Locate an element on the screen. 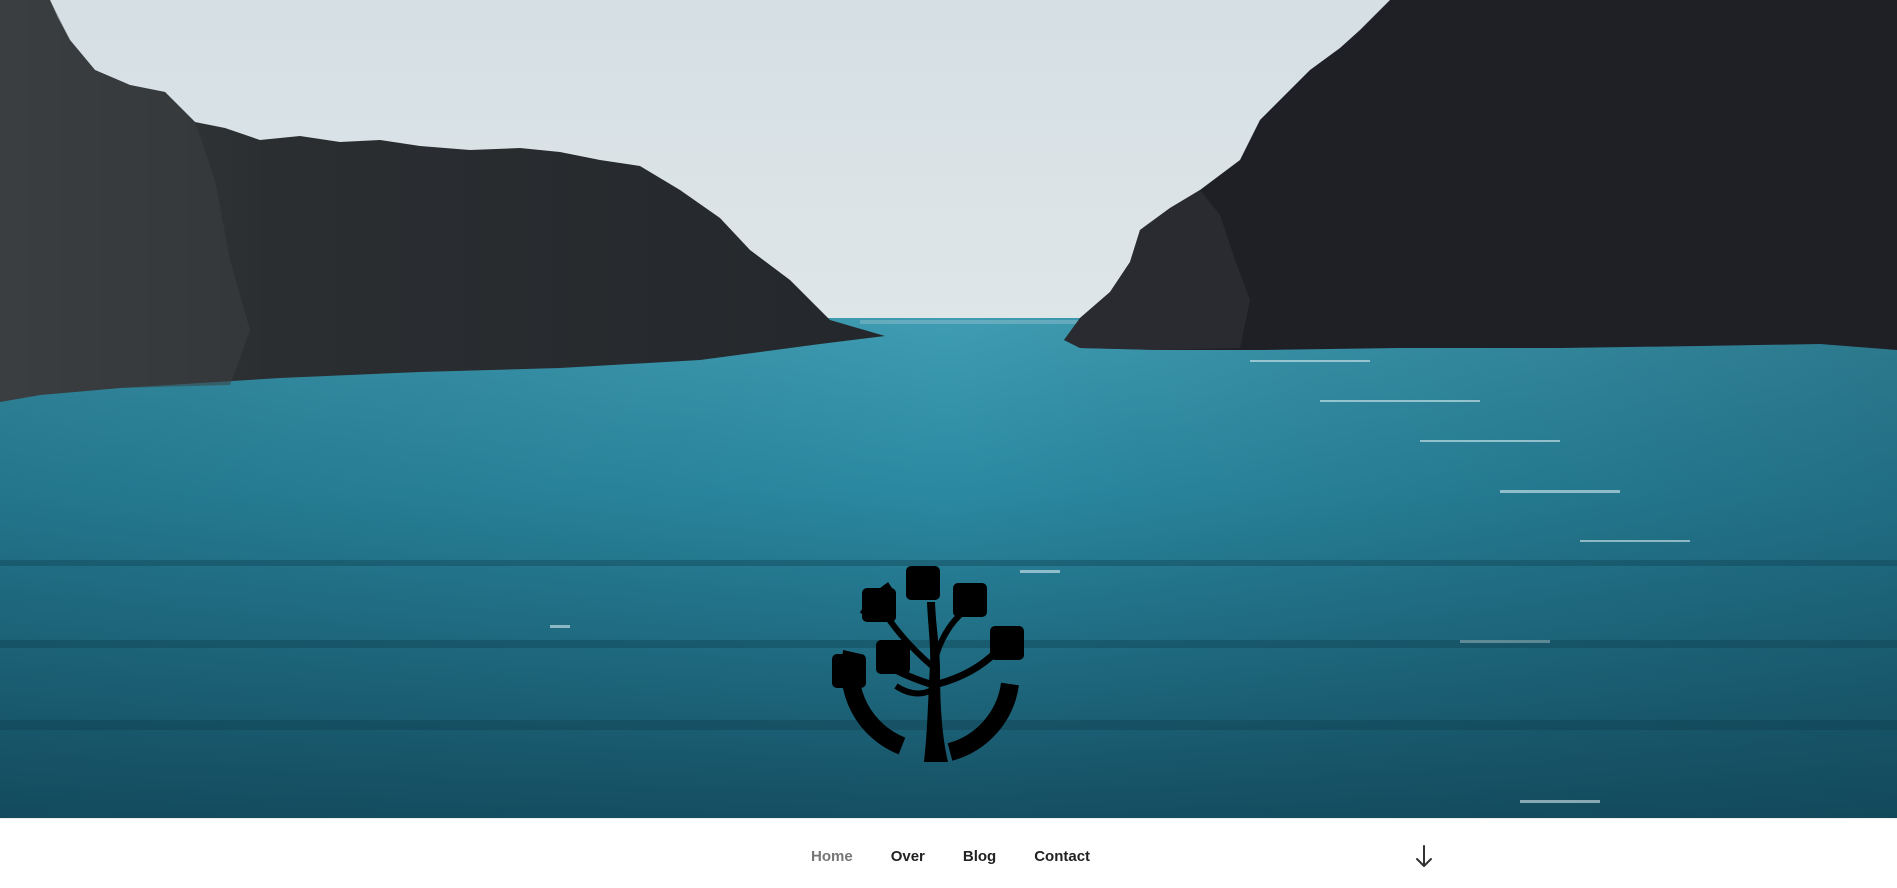 Image resolution: width=1897 pixels, height=888 pixels. nav-item-contact: Contact is located at coordinates (1062, 857).